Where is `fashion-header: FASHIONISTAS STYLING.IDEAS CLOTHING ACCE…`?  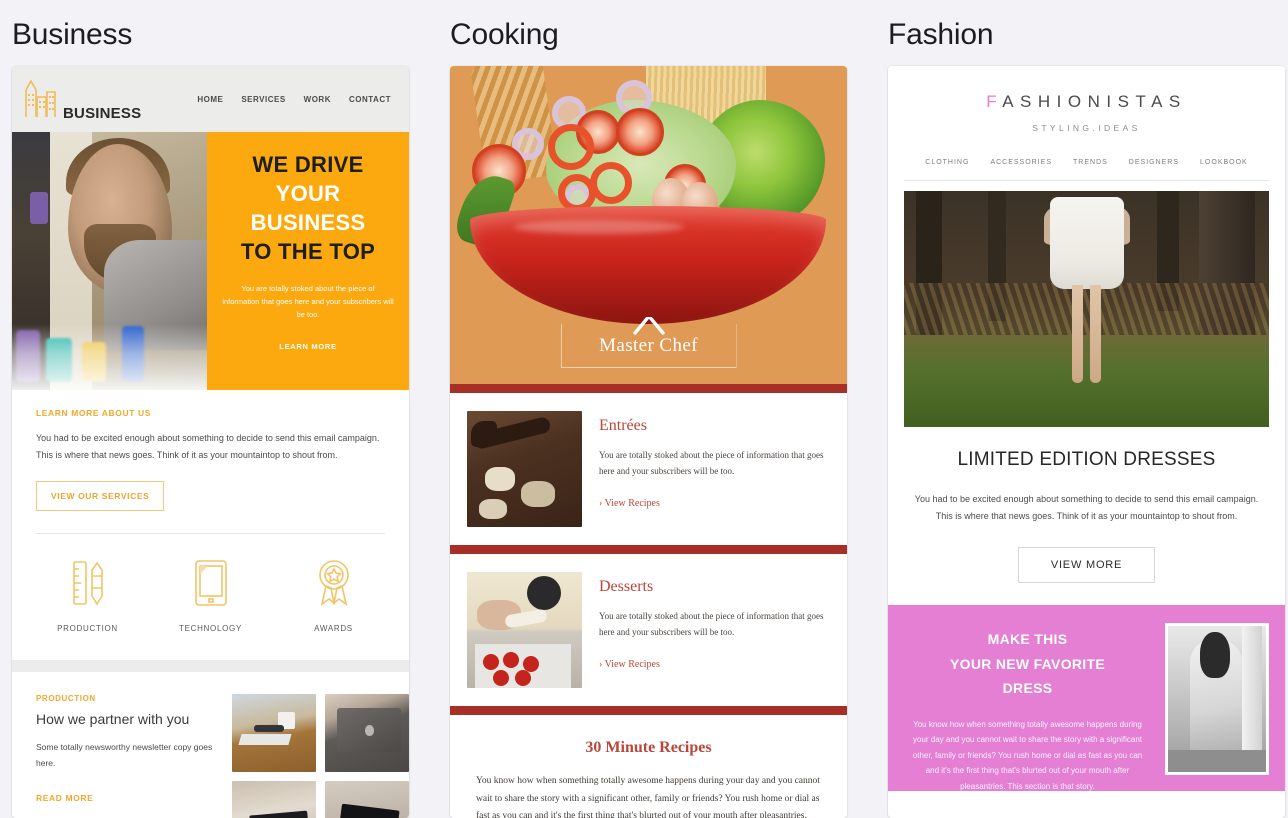 fashion-header: FASHIONISTAS STYLING.IDEAS CLOTHING ACCE… is located at coordinates (1086, 123).